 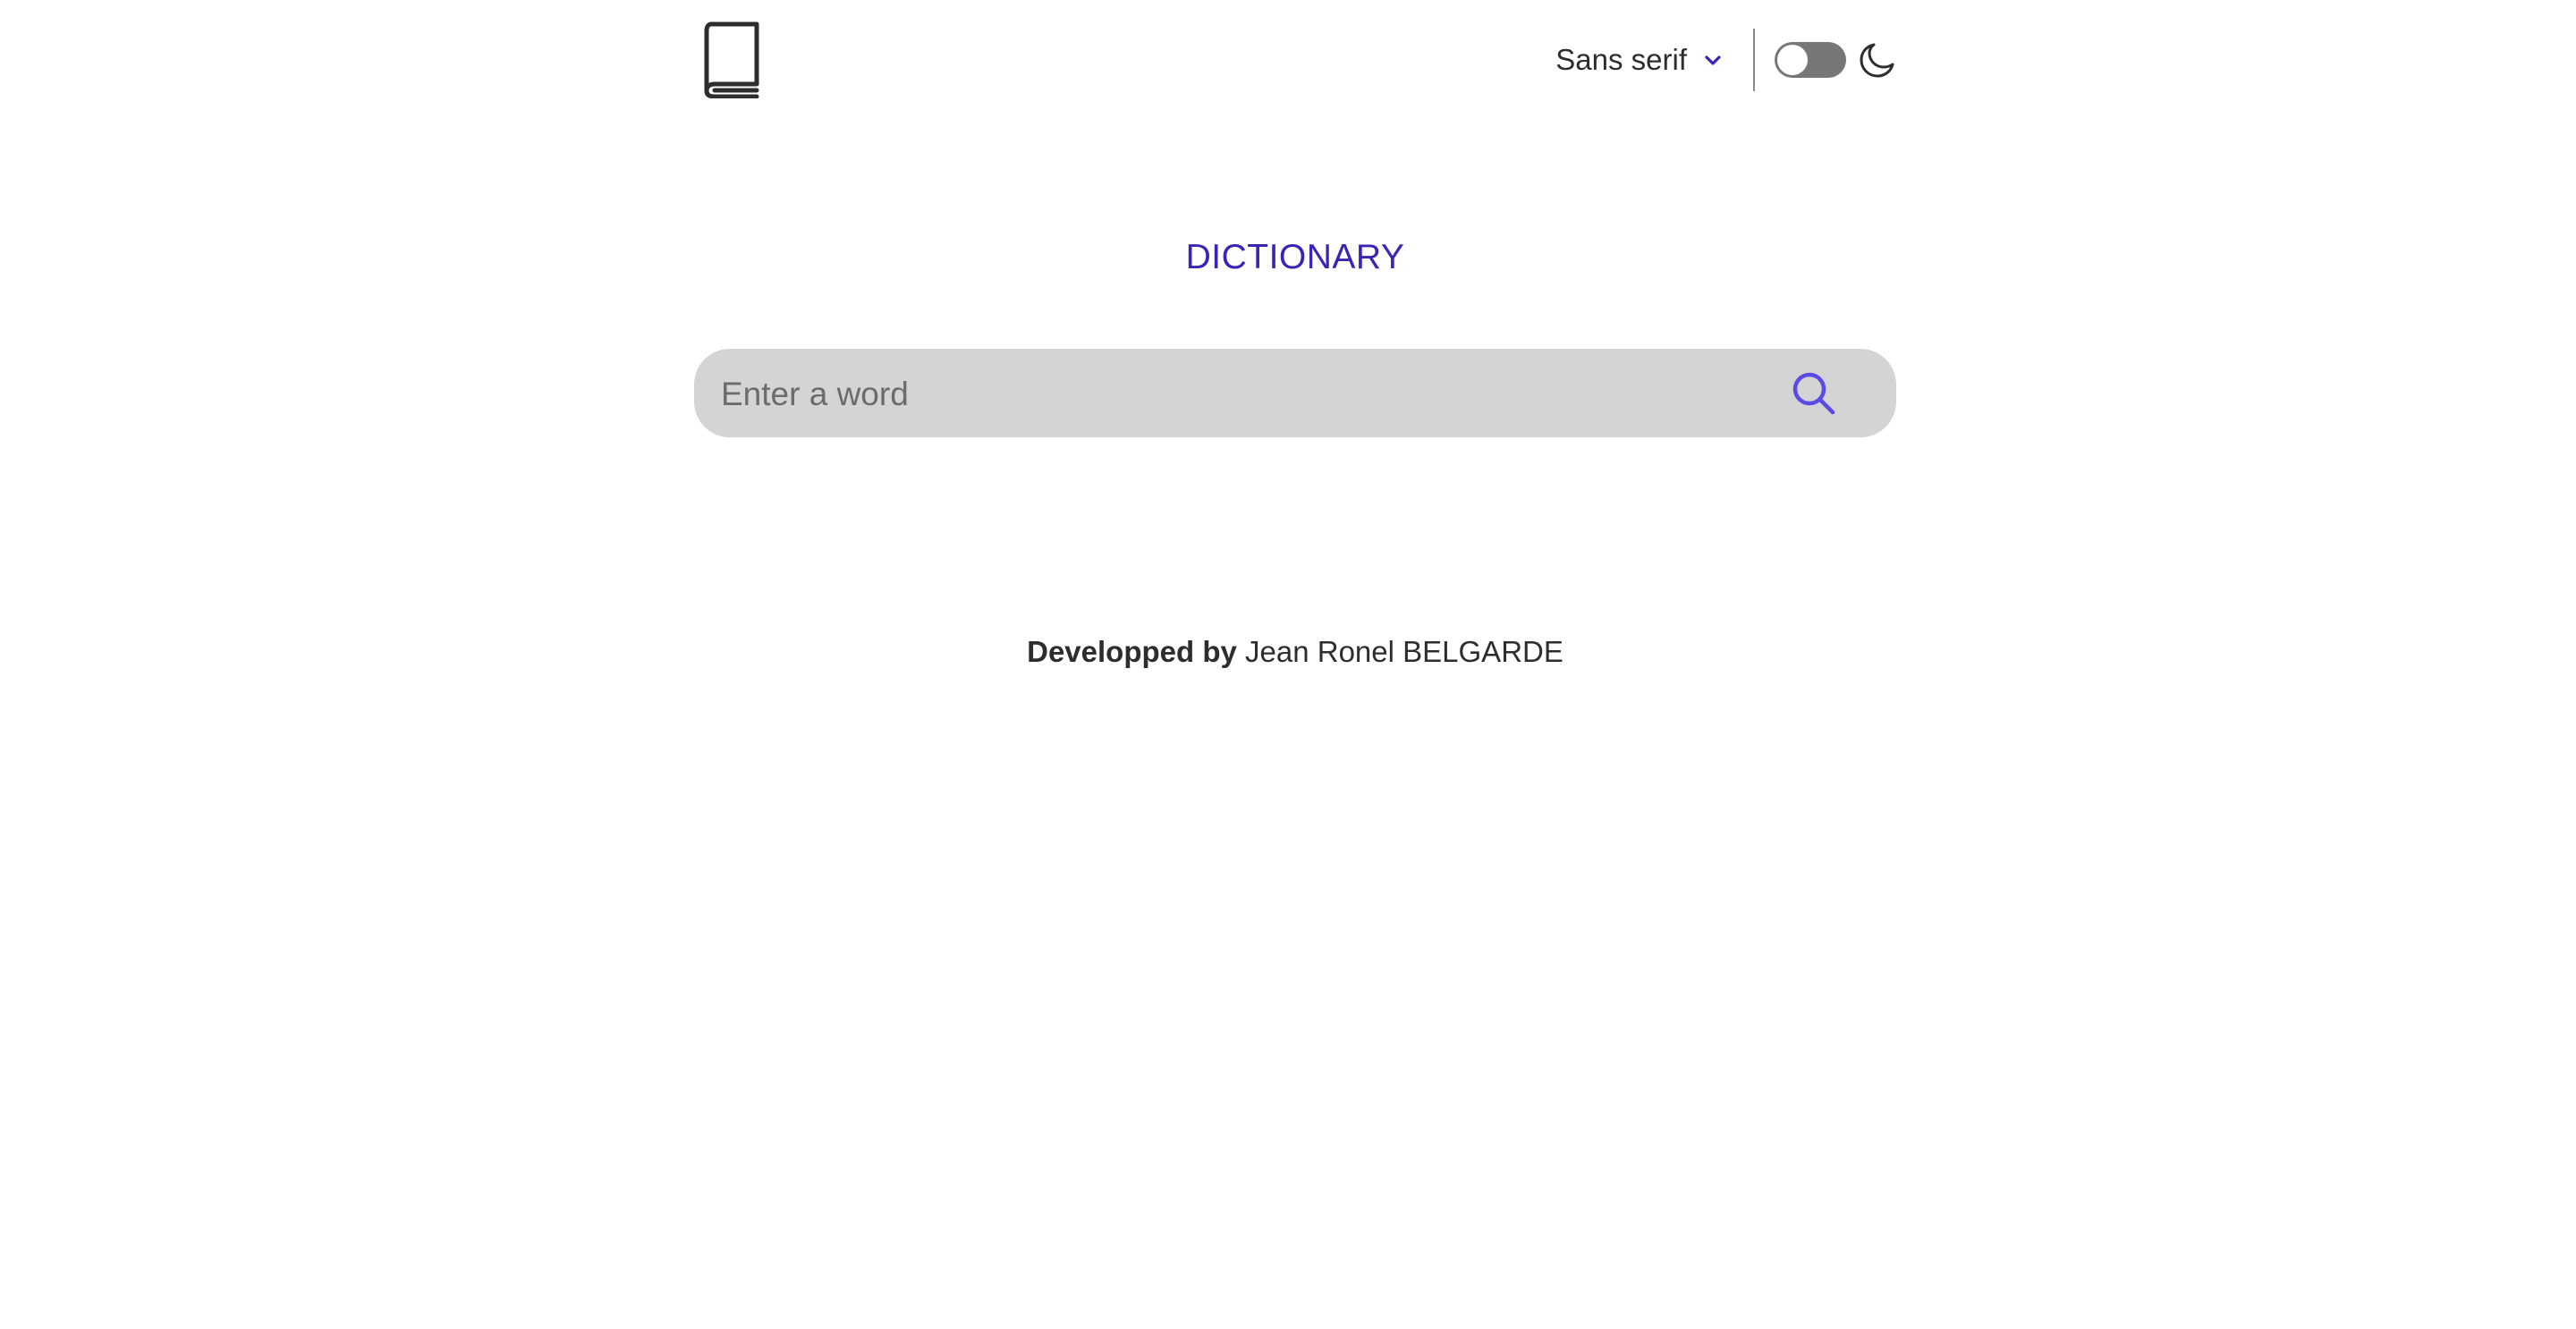 I want to click on footer-author: Jean Ronel BELGARDE, so click(x=1404, y=651).